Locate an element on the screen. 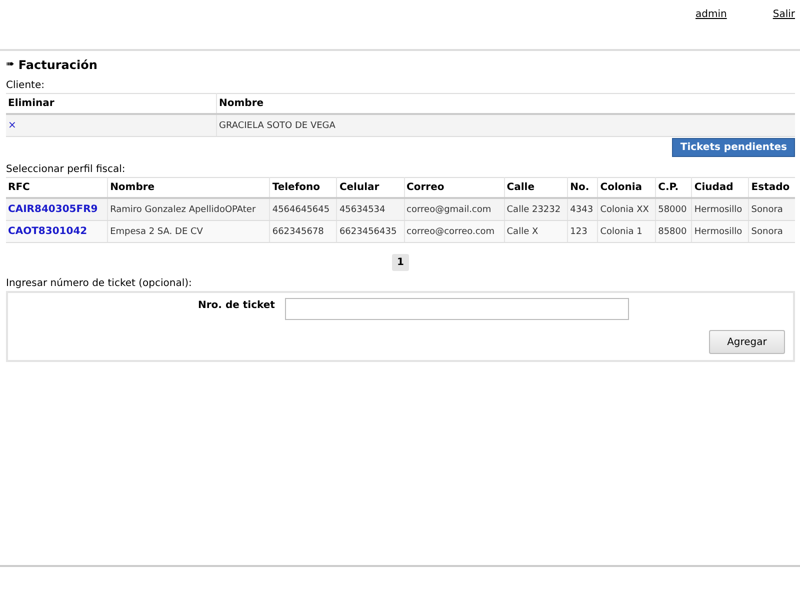  table-cell: correo@correo.com is located at coordinates (450, 232).